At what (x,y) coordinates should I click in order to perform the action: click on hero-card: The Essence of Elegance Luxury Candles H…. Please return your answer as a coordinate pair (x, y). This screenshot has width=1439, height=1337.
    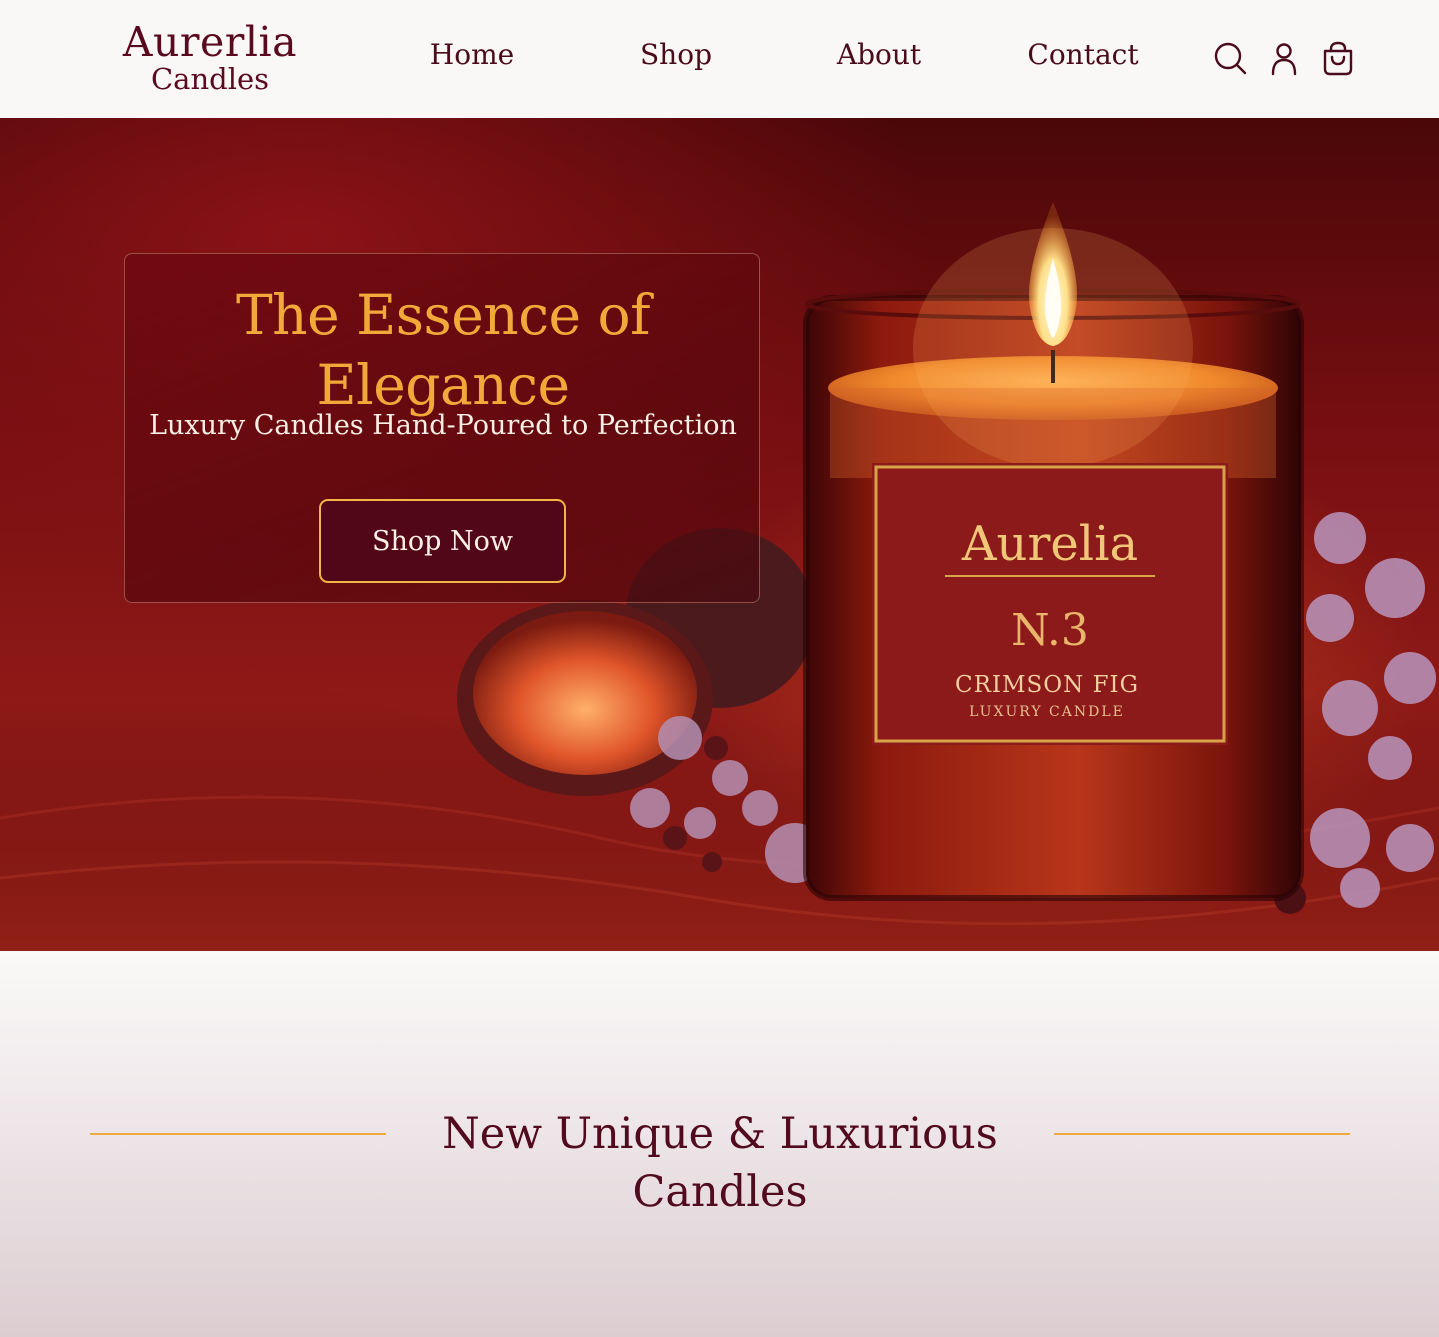
    Looking at the image, I should click on (442, 428).